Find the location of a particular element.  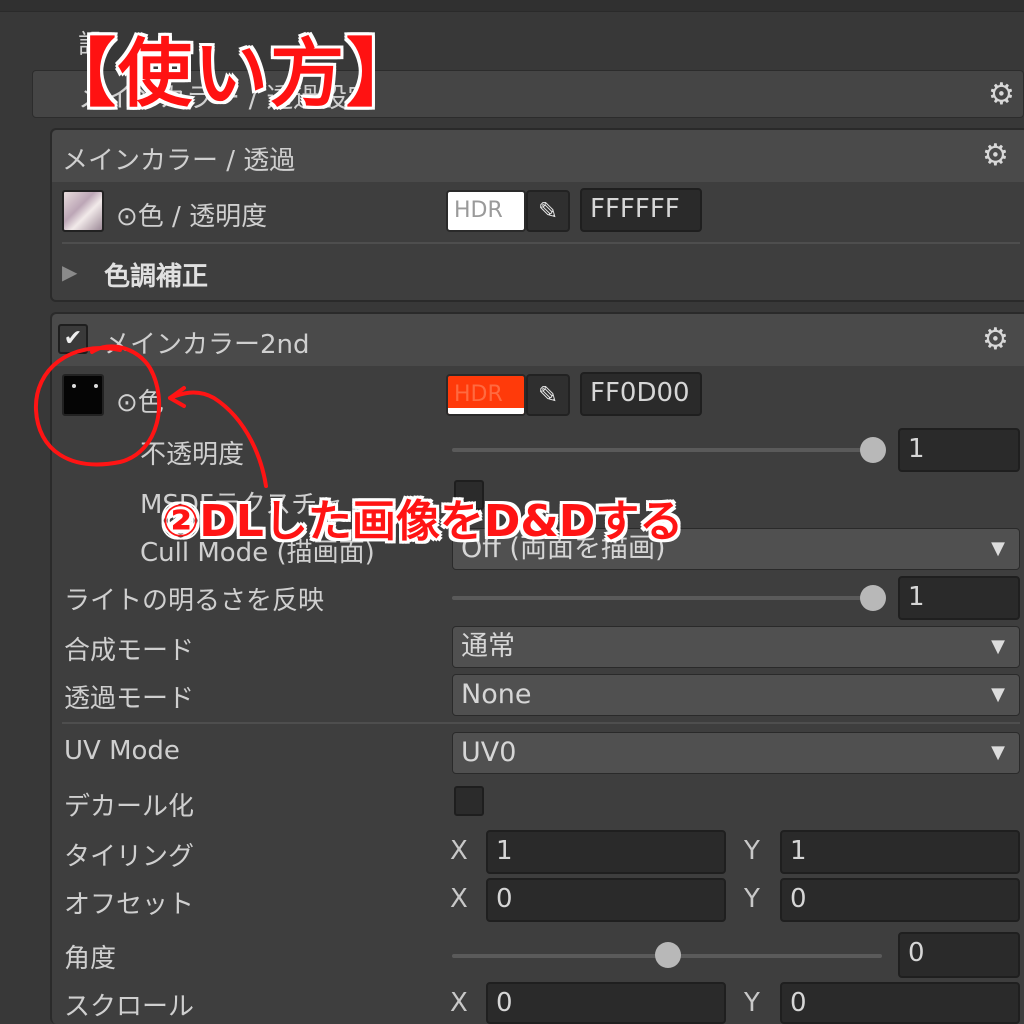

instruction-note: ②DLした画像をD&Dする is located at coordinates (423, 521).